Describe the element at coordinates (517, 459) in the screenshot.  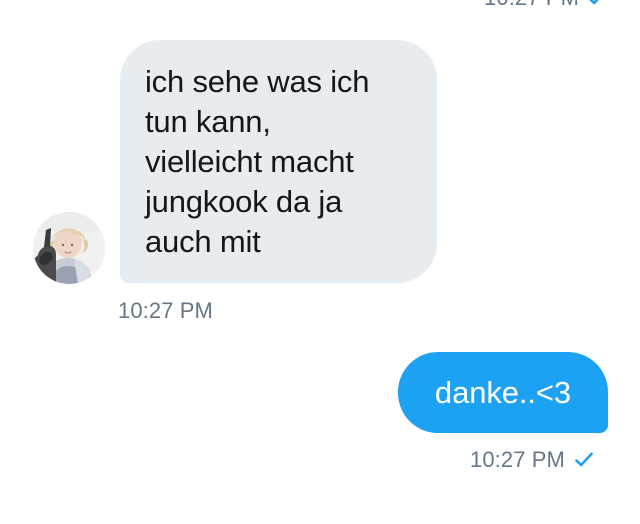
I see `sent-message-timestamp: 10:27 PM` at that location.